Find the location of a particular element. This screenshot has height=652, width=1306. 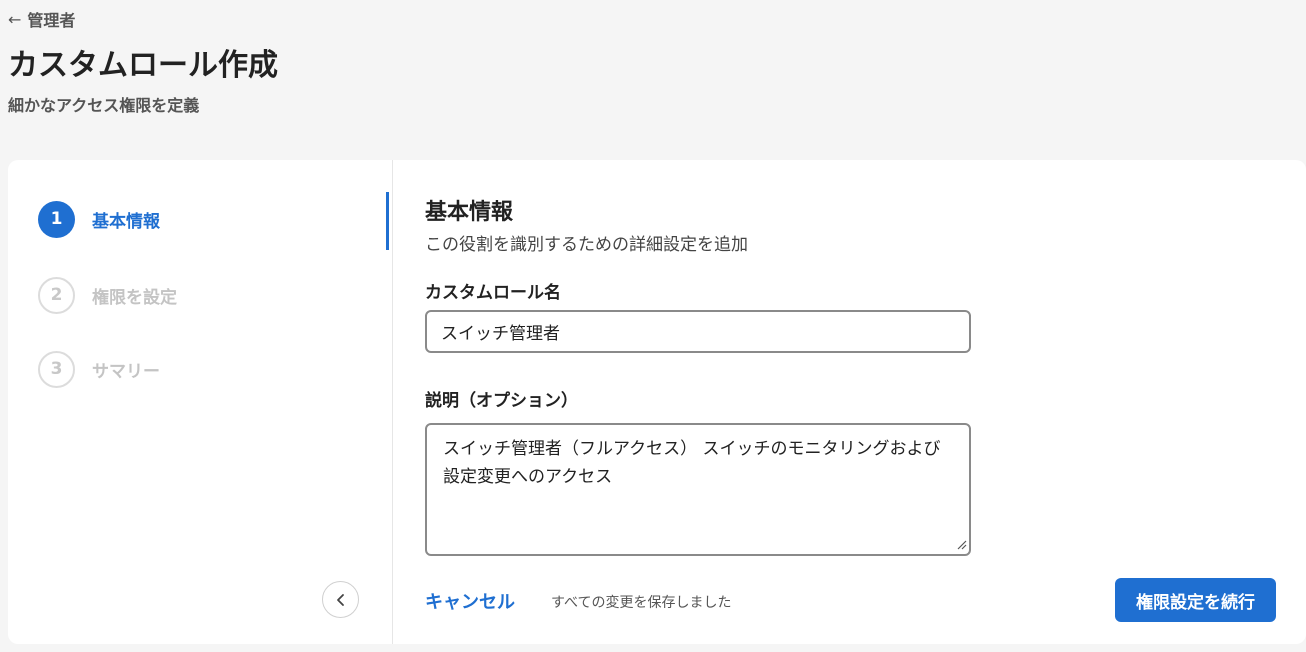

description-label: 説明（オプション） is located at coordinates (501, 401).